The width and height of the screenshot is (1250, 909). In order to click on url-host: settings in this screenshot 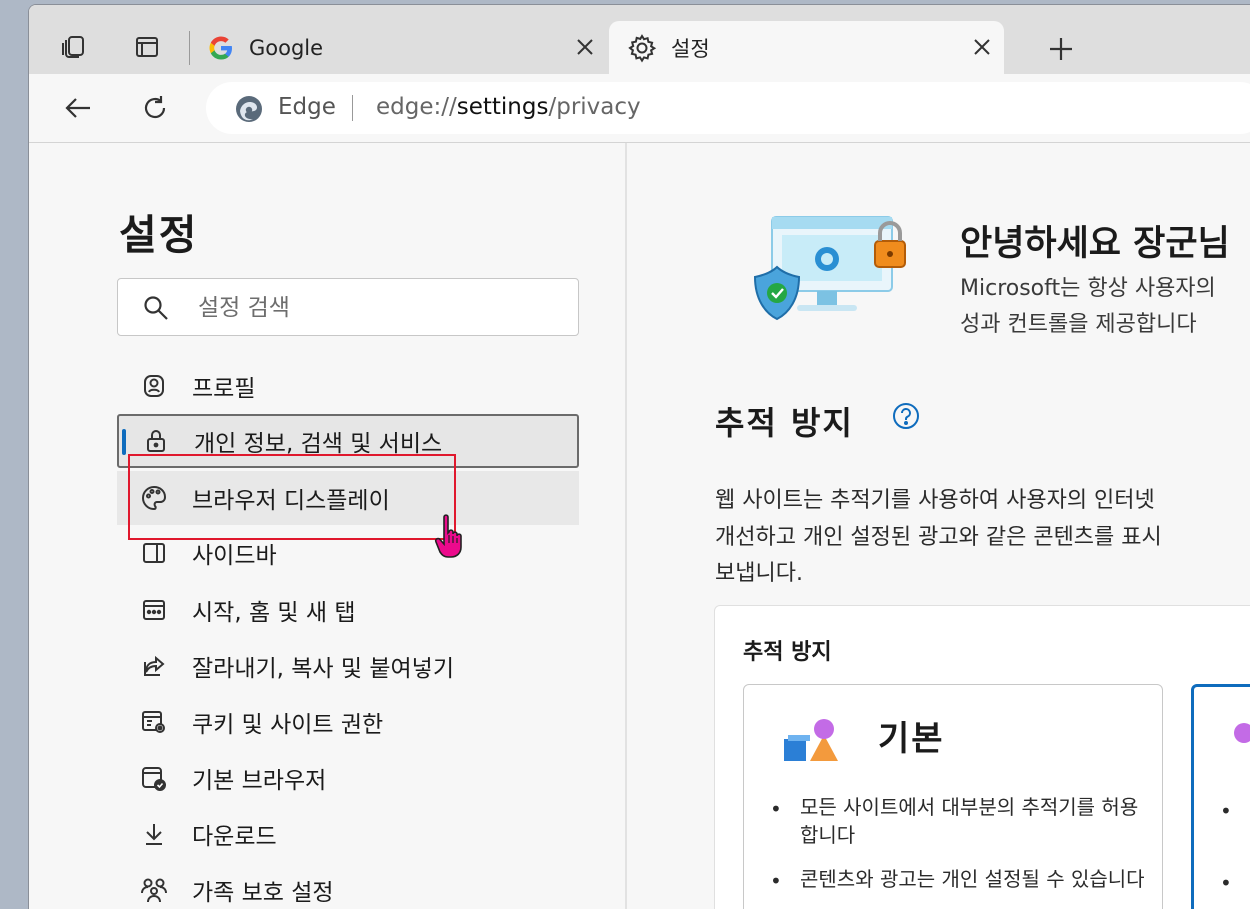, I will do `click(502, 107)`.